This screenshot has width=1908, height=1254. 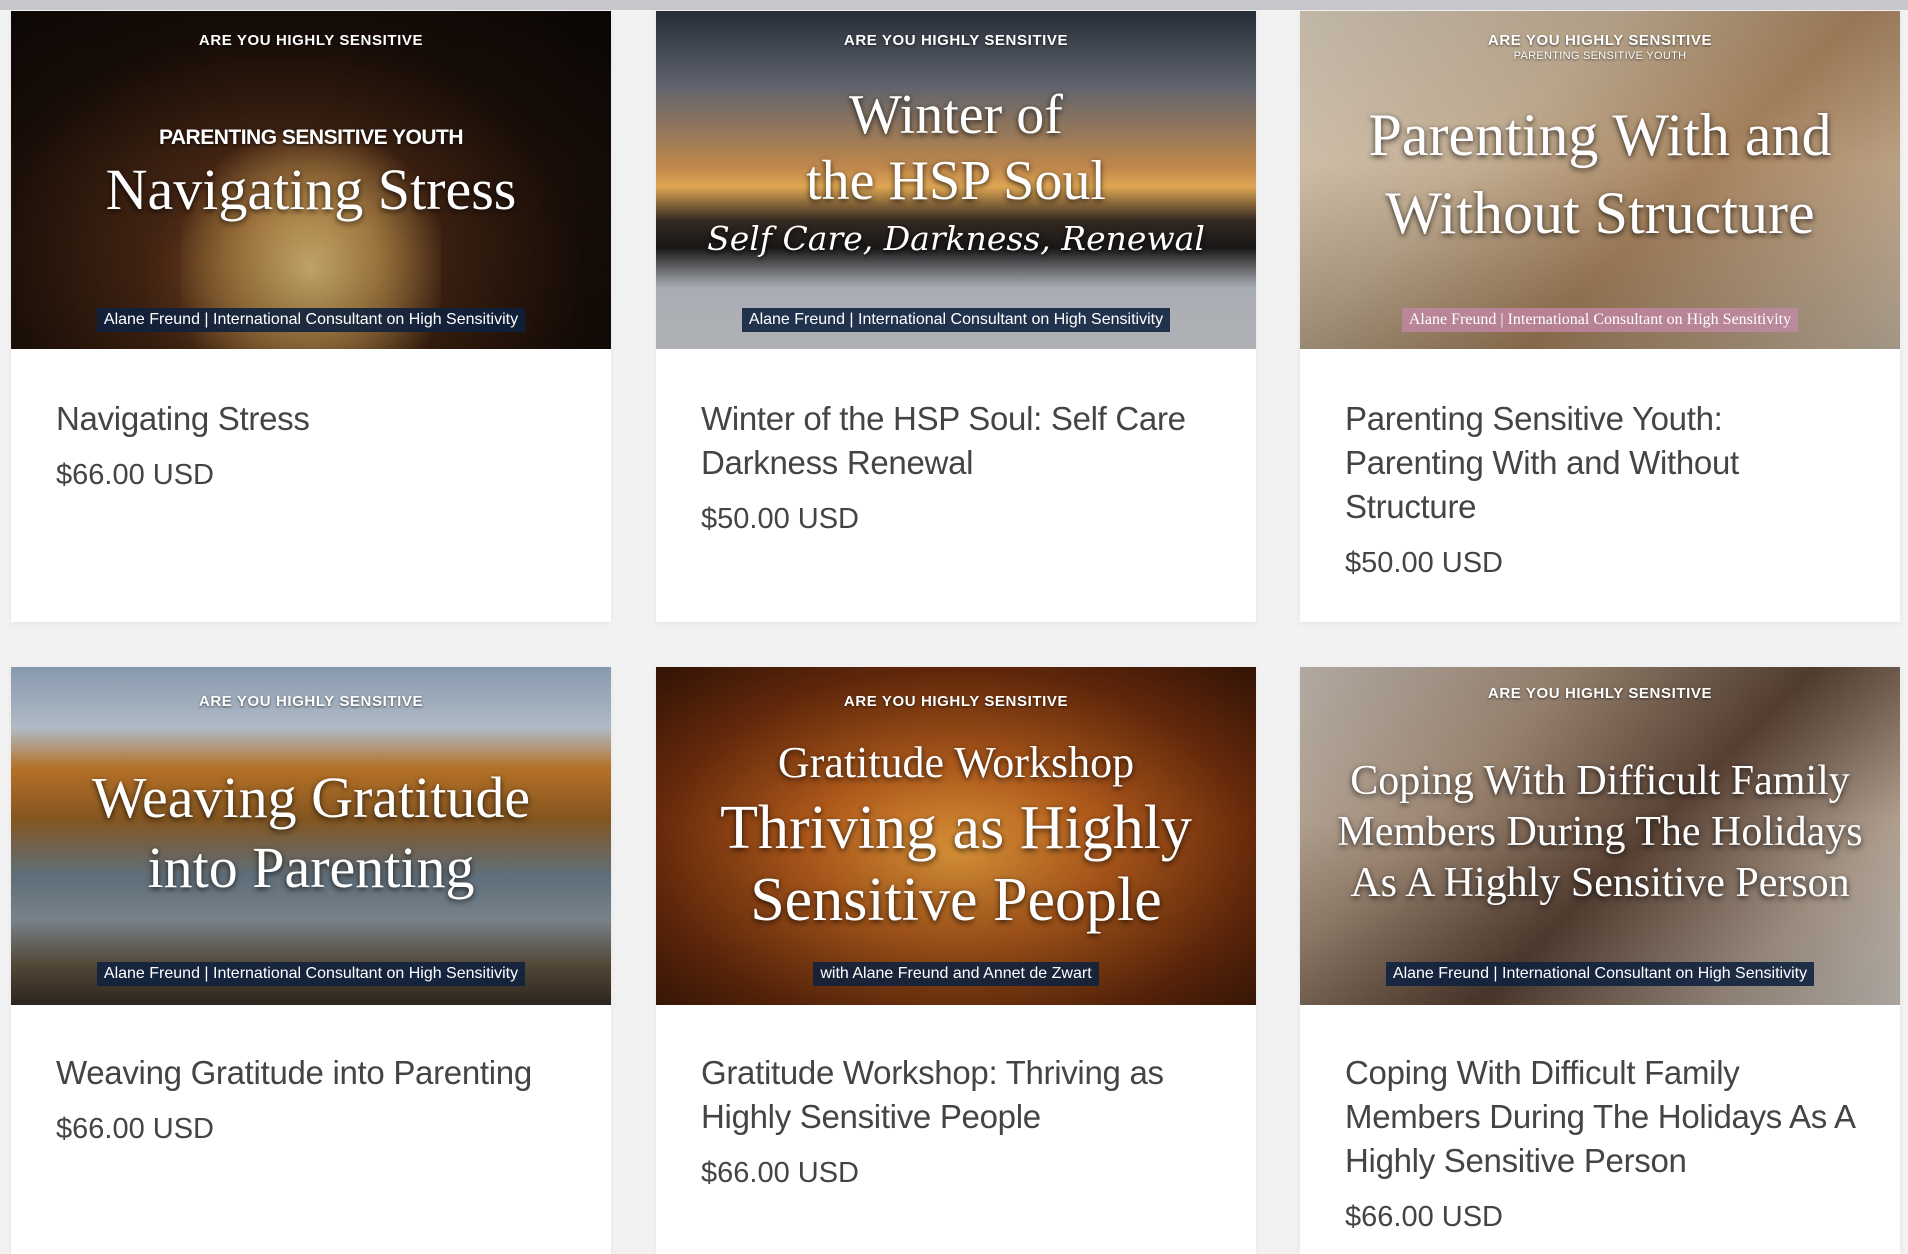 What do you see at coordinates (1600, 832) in the screenshot?
I see `image-title-line: Members During The Holidays` at bounding box center [1600, 832].